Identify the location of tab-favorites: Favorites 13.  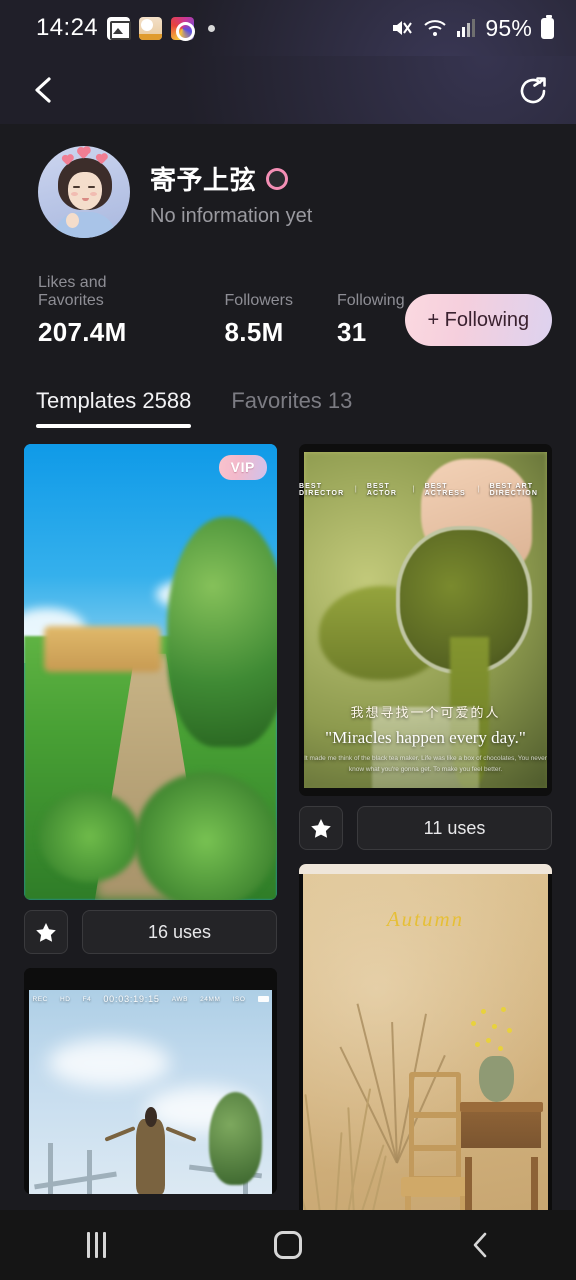
(291, 408).